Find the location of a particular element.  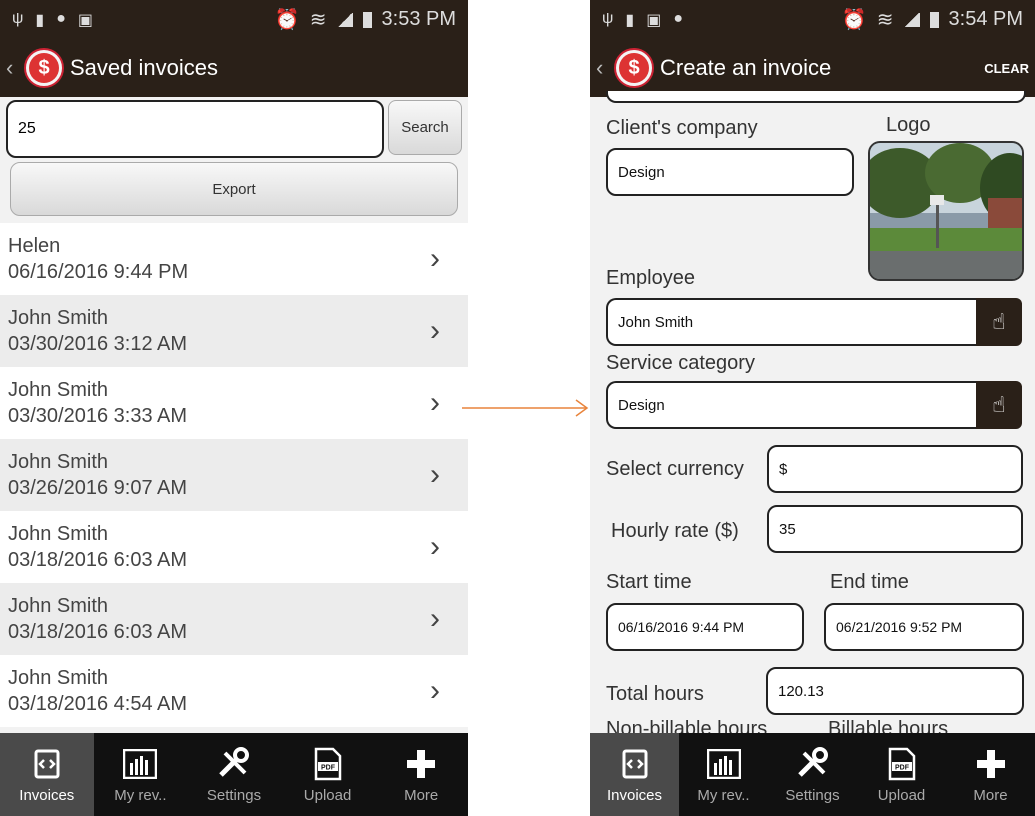

previous-field-edge is located at coordinates (816, 97).